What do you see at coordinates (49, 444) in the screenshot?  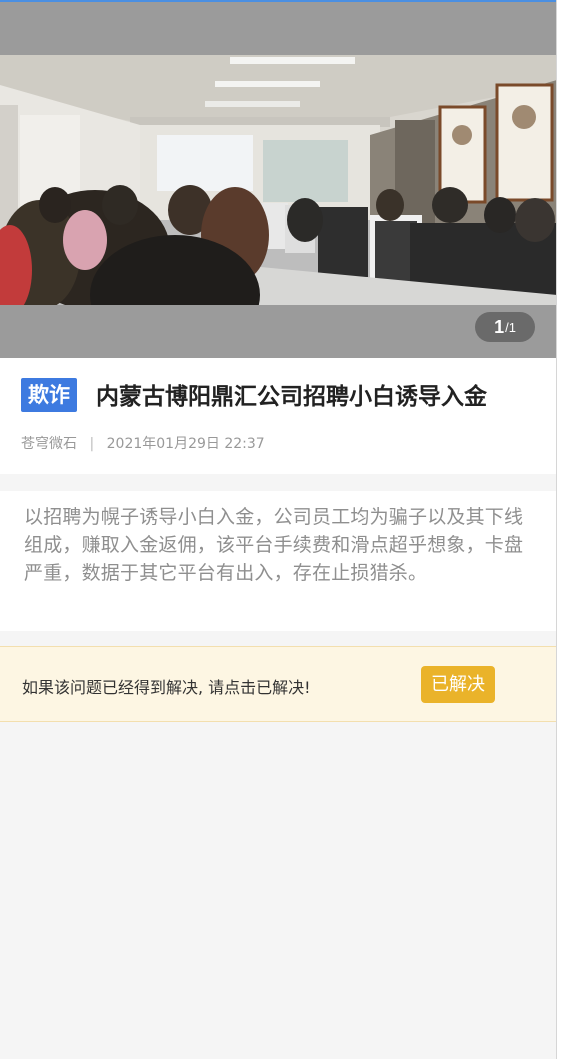 I see `author-name: 苍穹微石` at bounding box center [49, 444].